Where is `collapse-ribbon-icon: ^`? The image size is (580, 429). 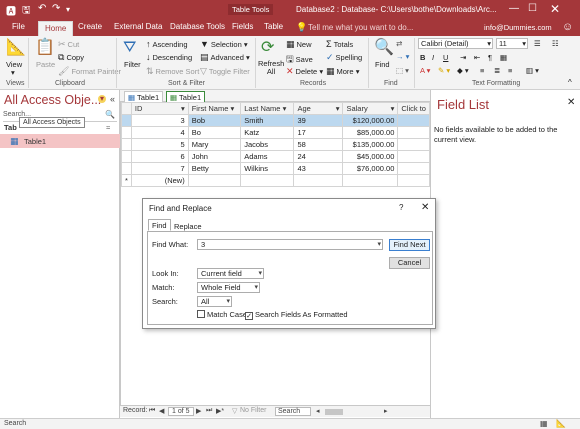 collapse-ribbon-icon: ^ is located at coordinates (570, 82).